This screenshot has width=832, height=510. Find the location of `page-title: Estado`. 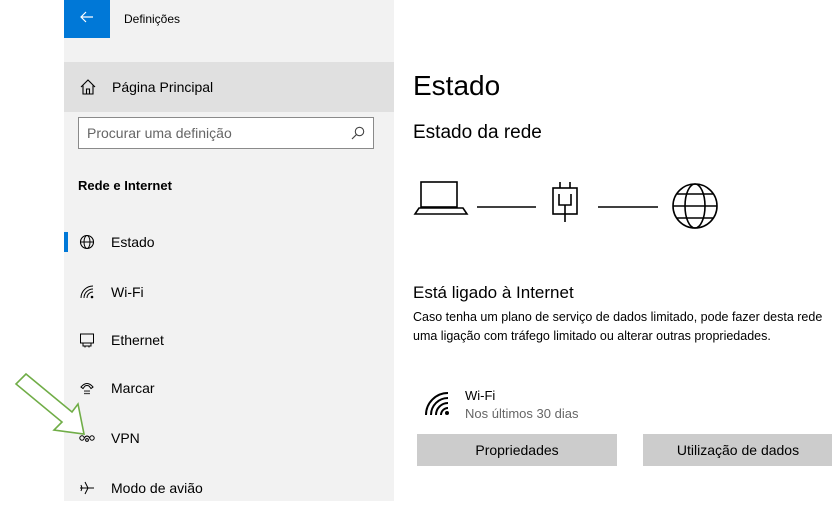

page-title: Estado is located at coordinates (457, 85).